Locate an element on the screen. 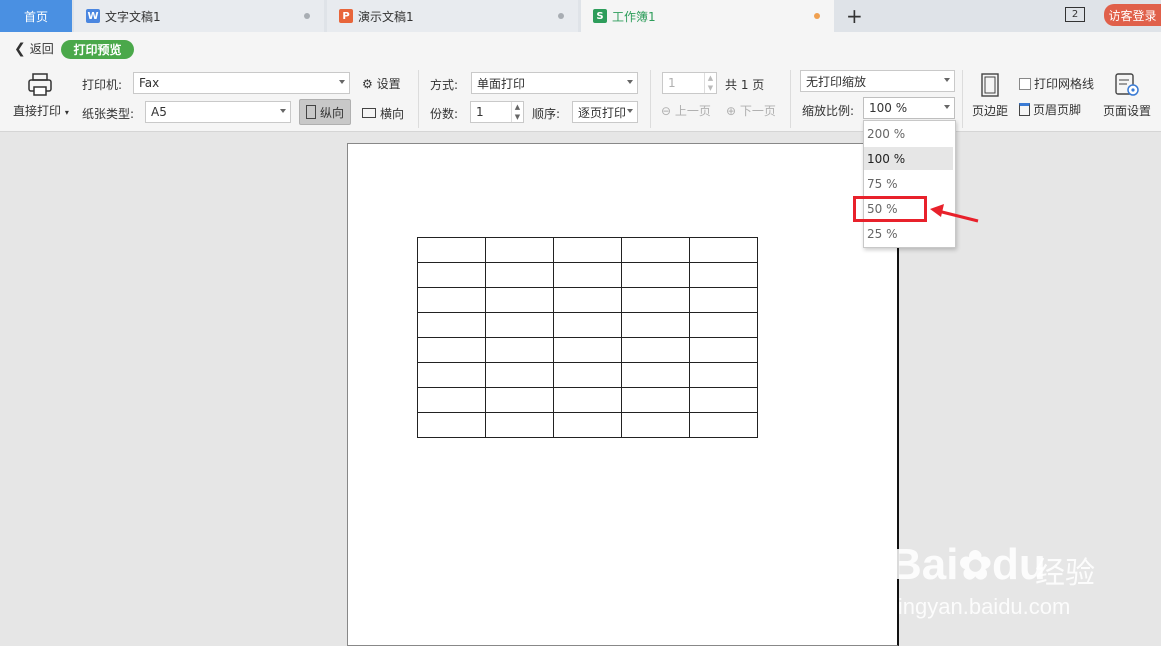 This screenshot has width=1161, height=646. arrow-left-circle-icon: ⊖ is located at coordinates (666, 111).